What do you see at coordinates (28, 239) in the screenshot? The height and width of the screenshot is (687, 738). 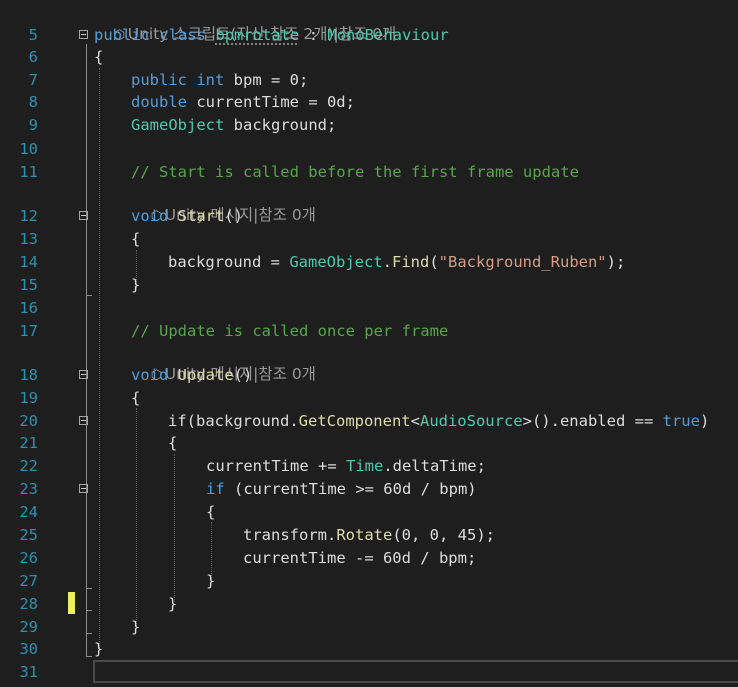 I see `line-number: 13` at bounding box center [28, 239].